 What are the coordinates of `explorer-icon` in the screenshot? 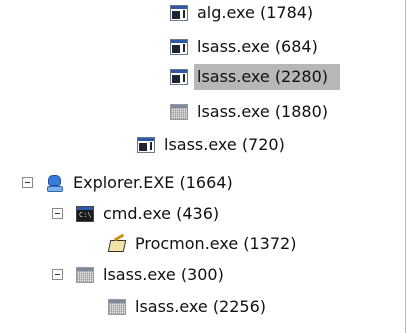 It's located at (55, 183).